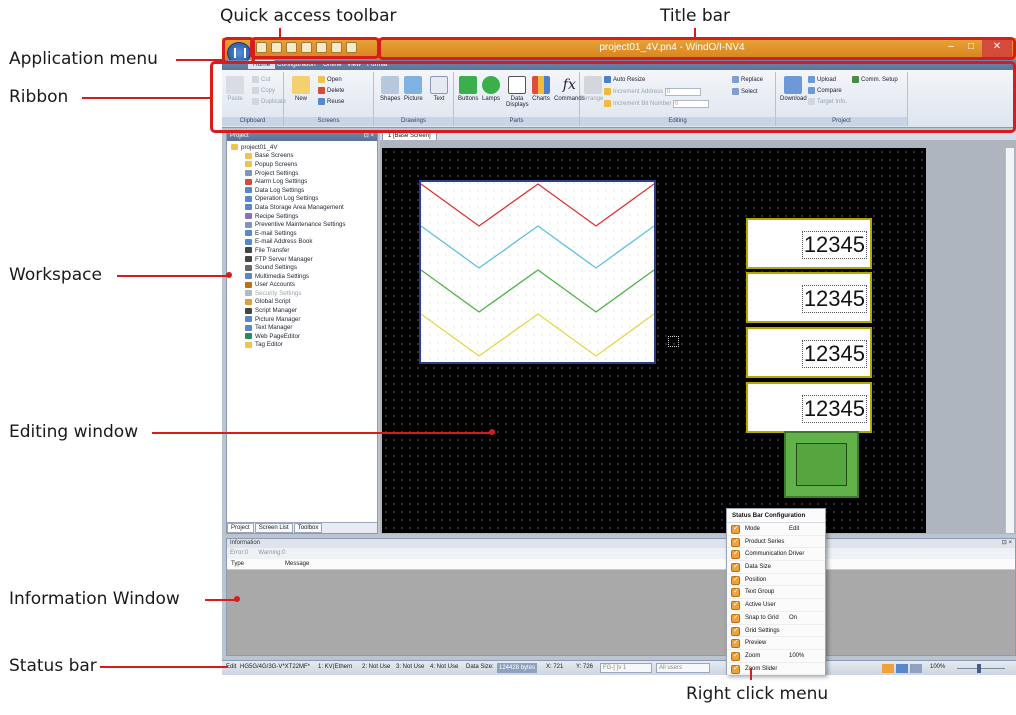 Image resolution: width=1016 pixels, height=715 pixels. Describe the element at coordinates (303, 173) in the screenshot. I see `tree-item: Project Settings` at that location.